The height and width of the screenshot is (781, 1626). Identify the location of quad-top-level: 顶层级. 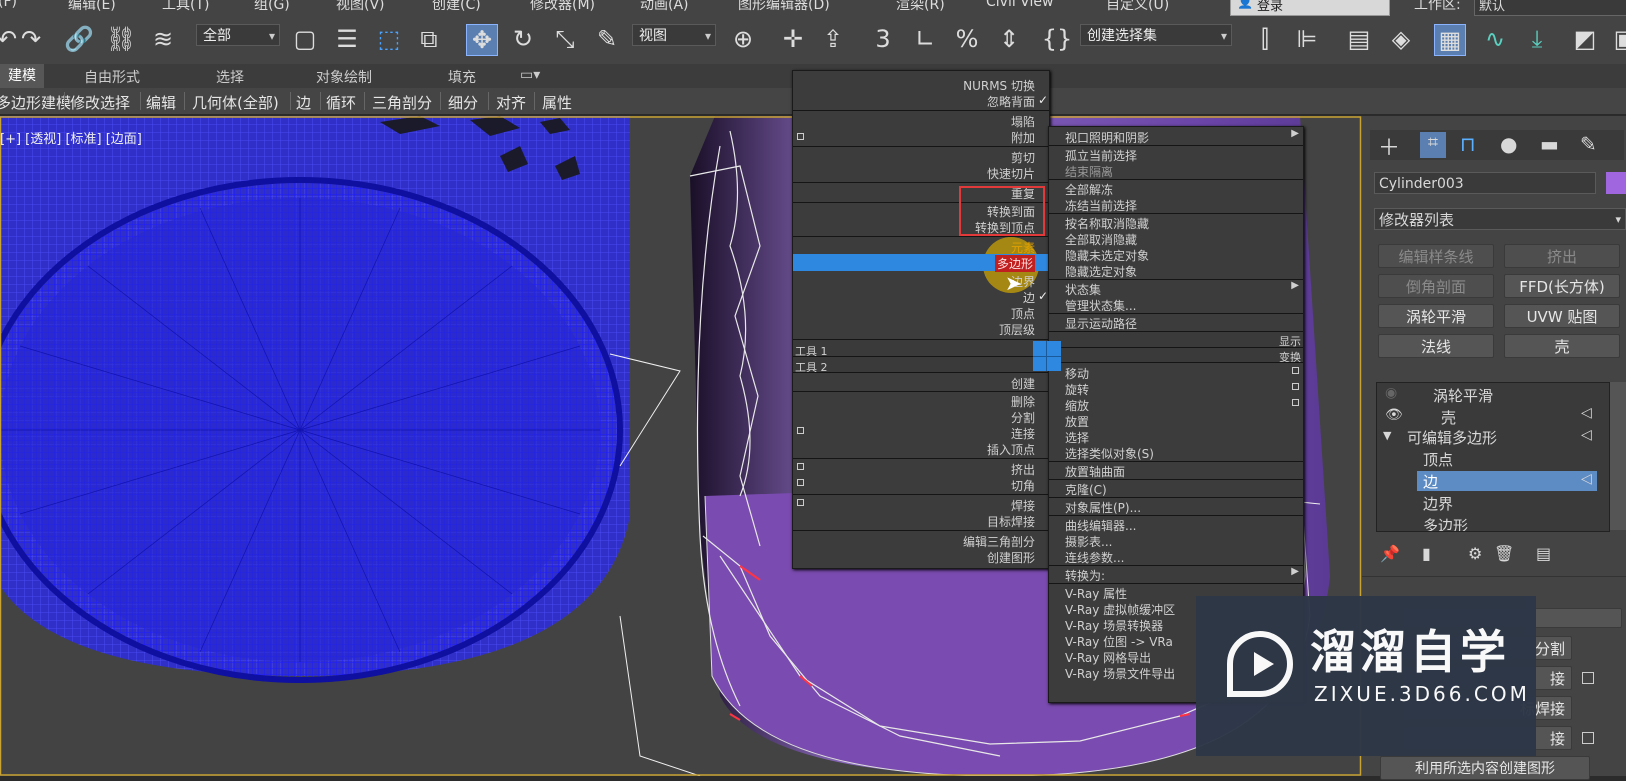
(1017, 329).